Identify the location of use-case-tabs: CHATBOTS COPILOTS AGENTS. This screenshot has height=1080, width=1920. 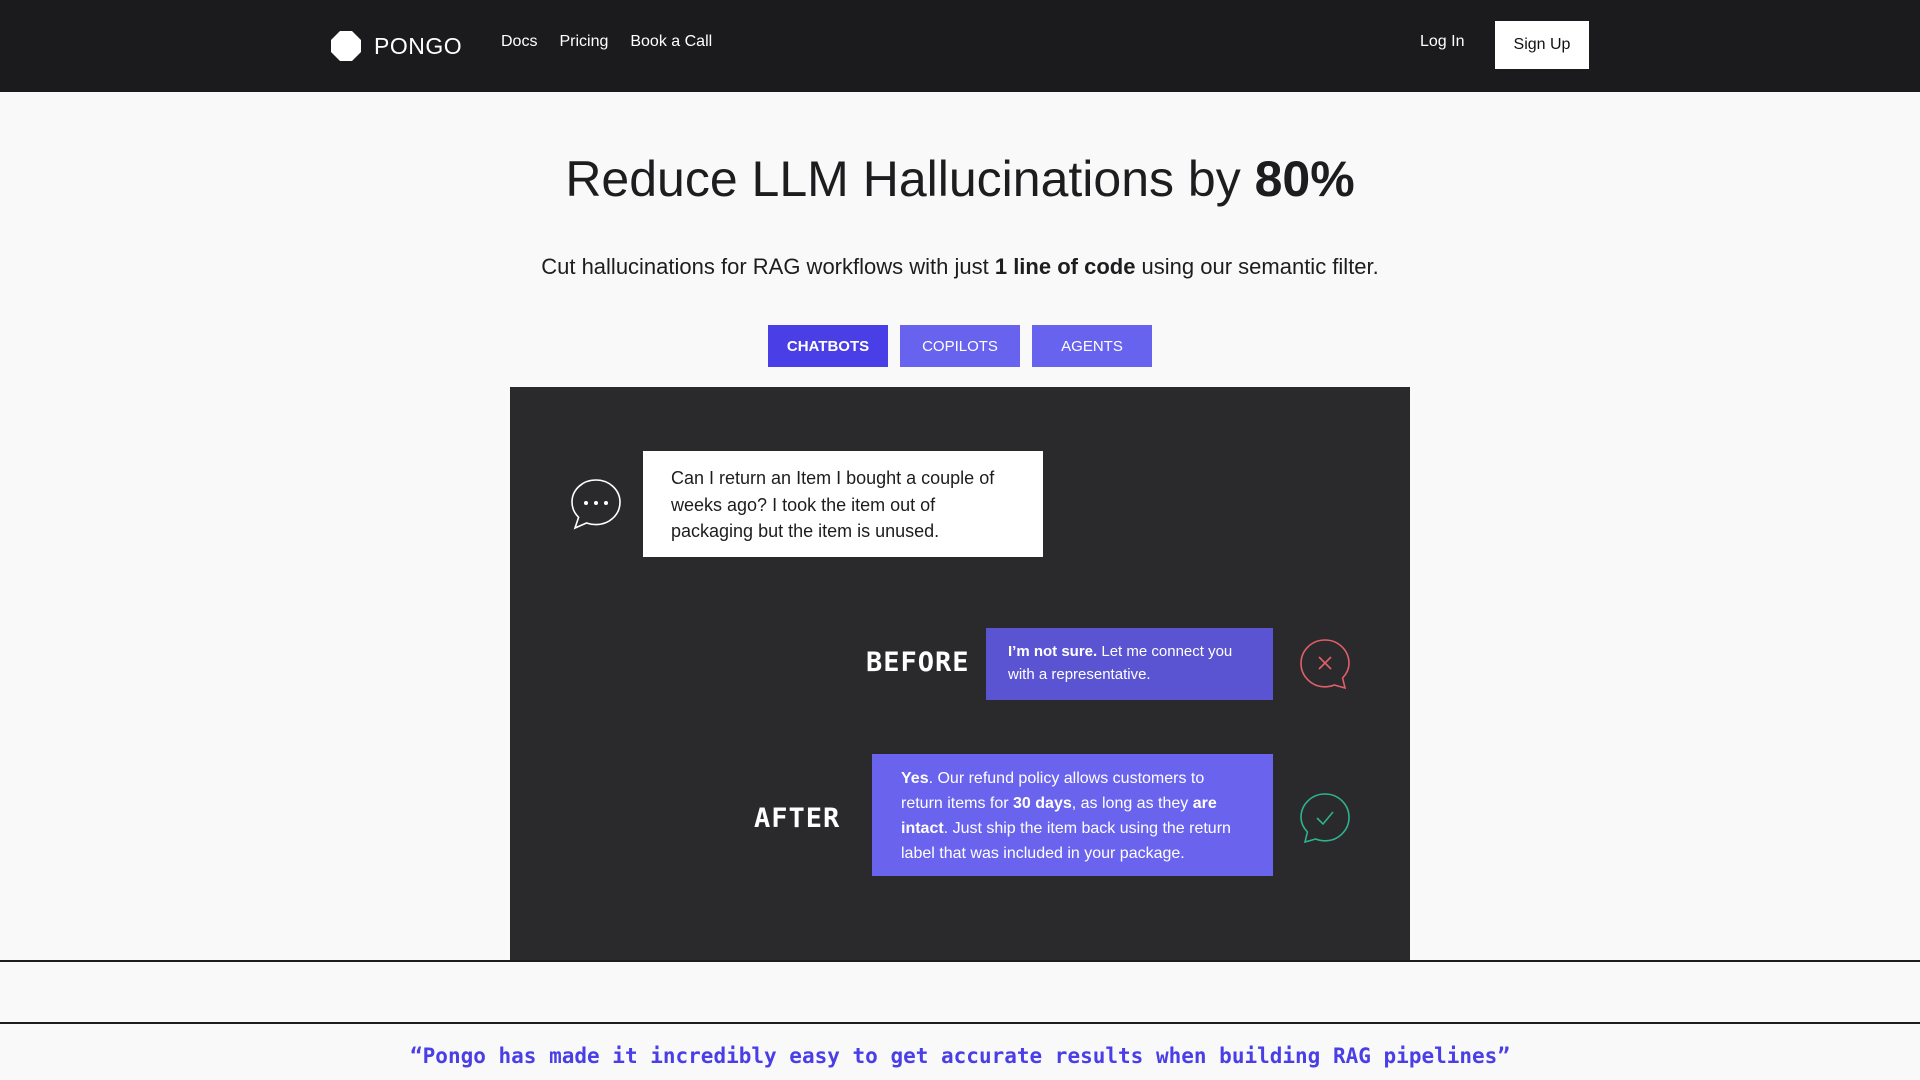
(960, 346).